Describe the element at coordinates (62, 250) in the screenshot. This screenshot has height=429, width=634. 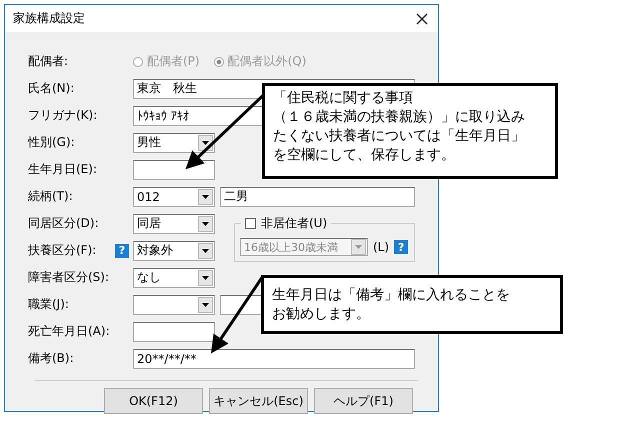
I see `field-label: 扶養区分(F):` at that location.